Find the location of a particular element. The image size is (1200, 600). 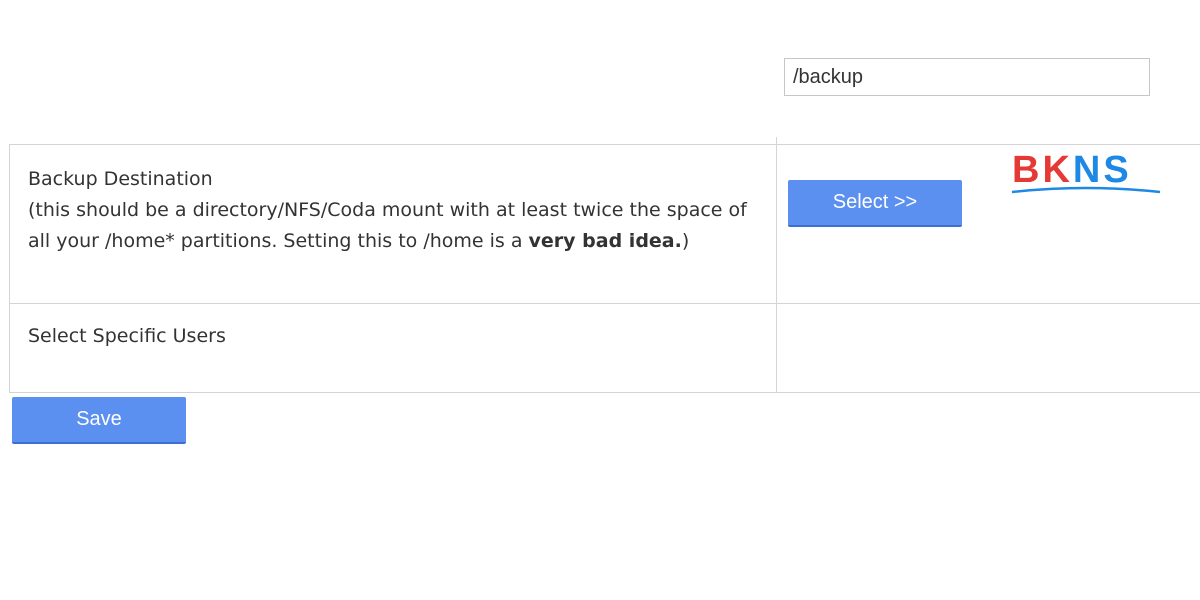

logo-text-red: BK is located at coordinates (1042, 170).